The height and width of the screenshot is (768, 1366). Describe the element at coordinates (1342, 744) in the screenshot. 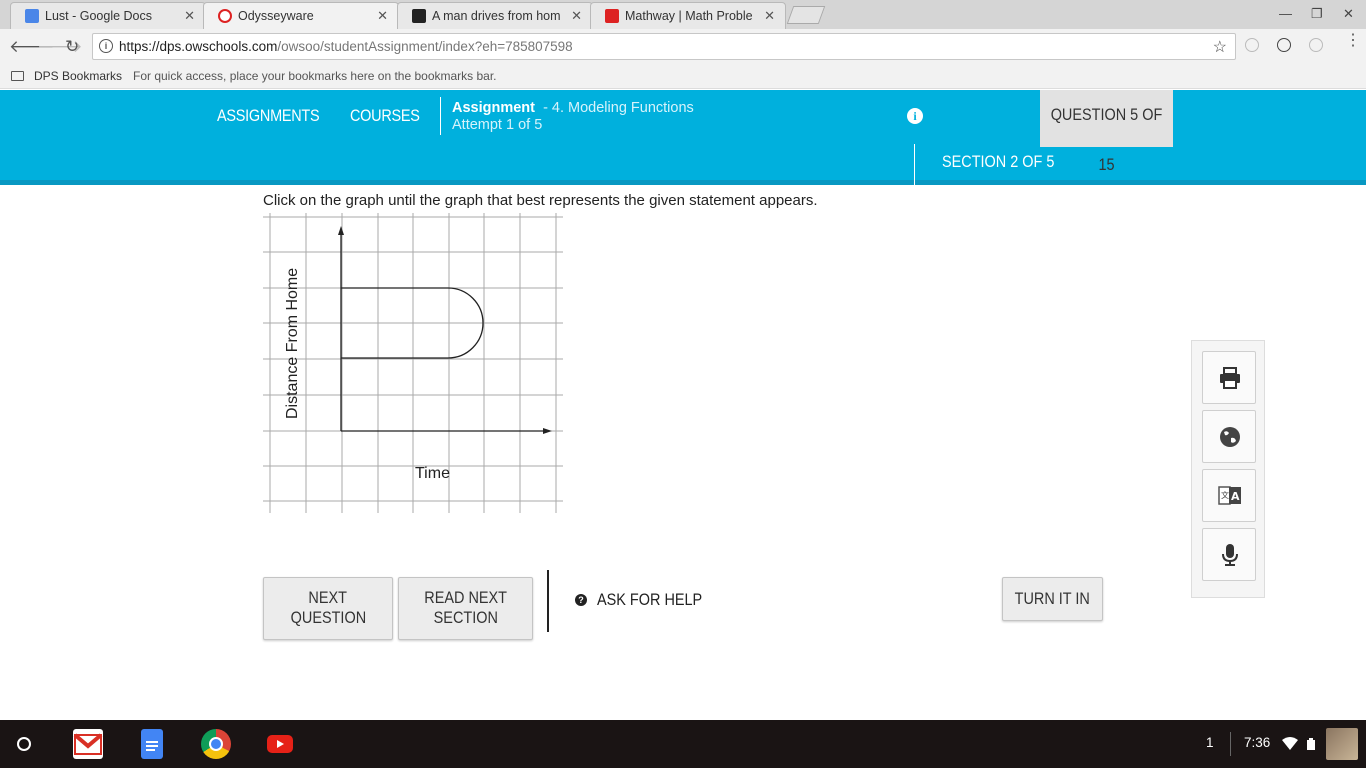

I see `avatar` at that location.